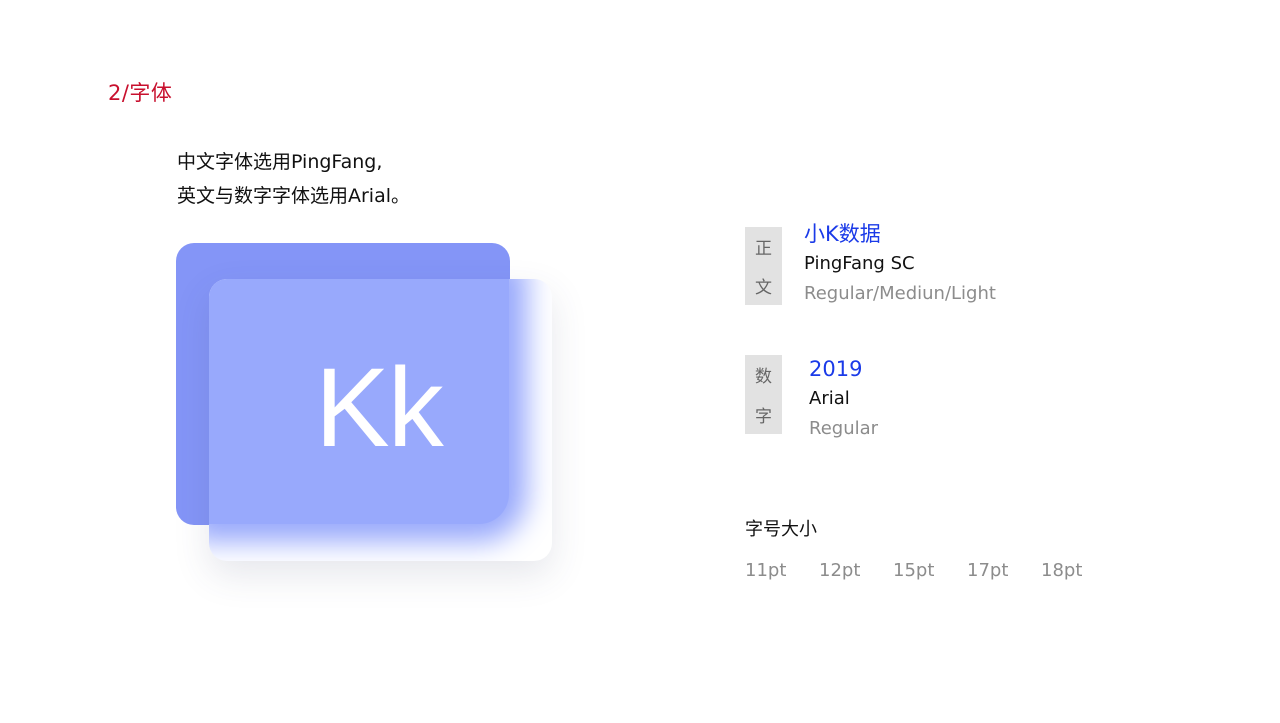 This screenshot has height=723, width=1280. I want to click on body-font-tag: 正 文, so click(763, 266).